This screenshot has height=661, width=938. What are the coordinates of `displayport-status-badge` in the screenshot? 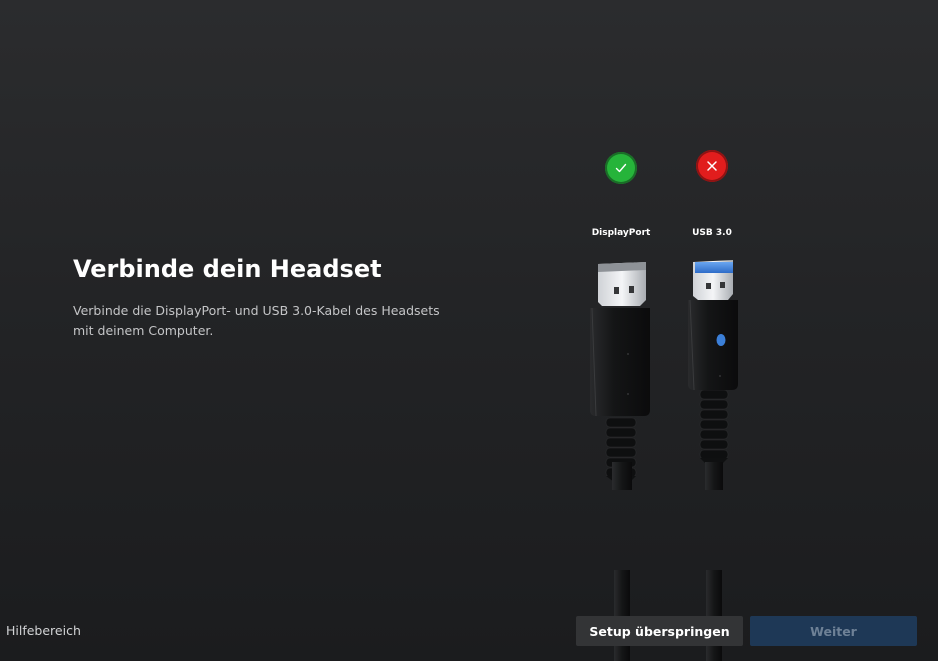 It's located at (621, 168).